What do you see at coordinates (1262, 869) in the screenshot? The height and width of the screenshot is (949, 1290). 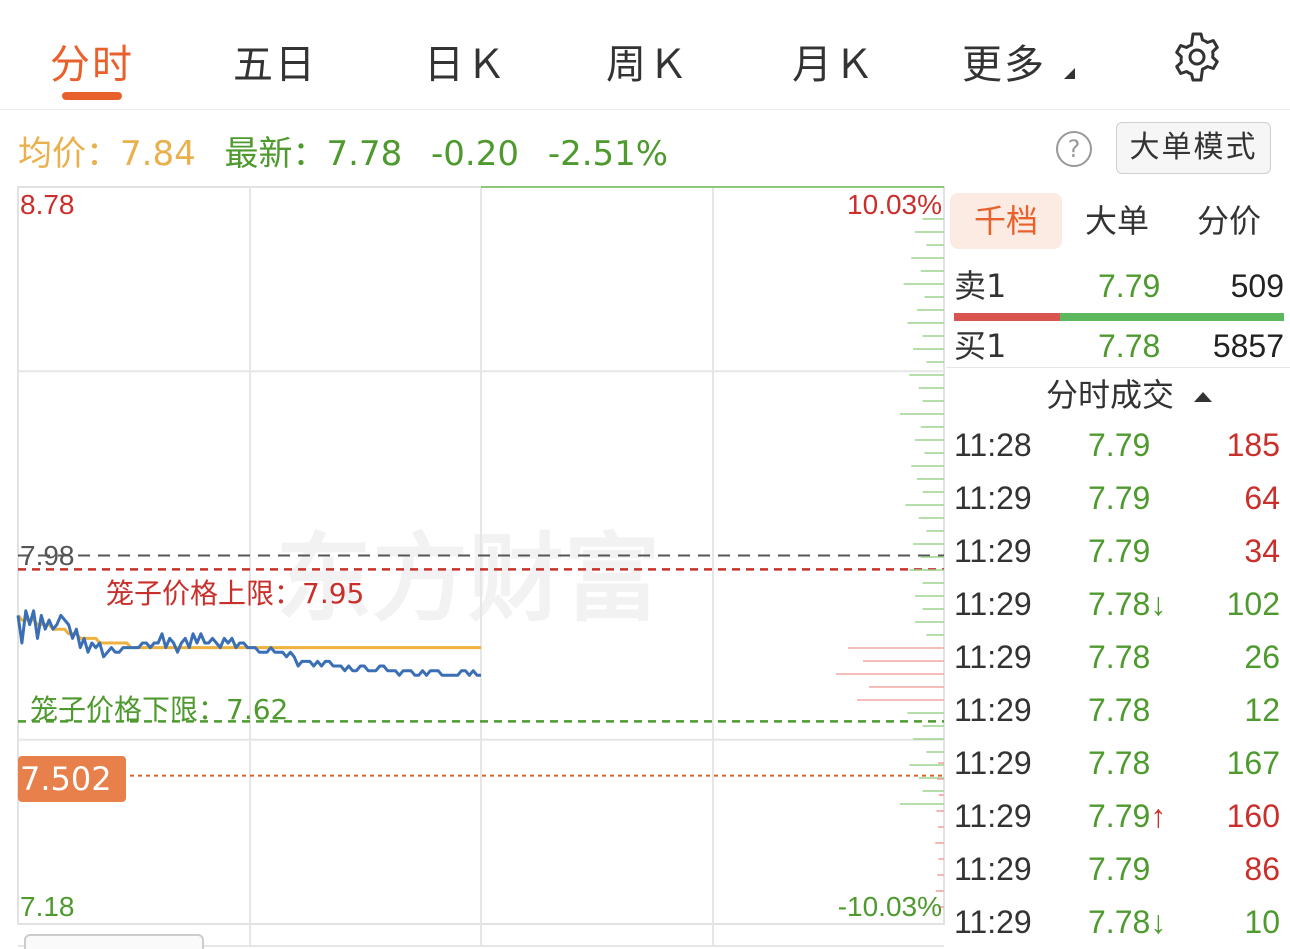 I see `trade-volume: 86` at bounding box center [1262, 869].